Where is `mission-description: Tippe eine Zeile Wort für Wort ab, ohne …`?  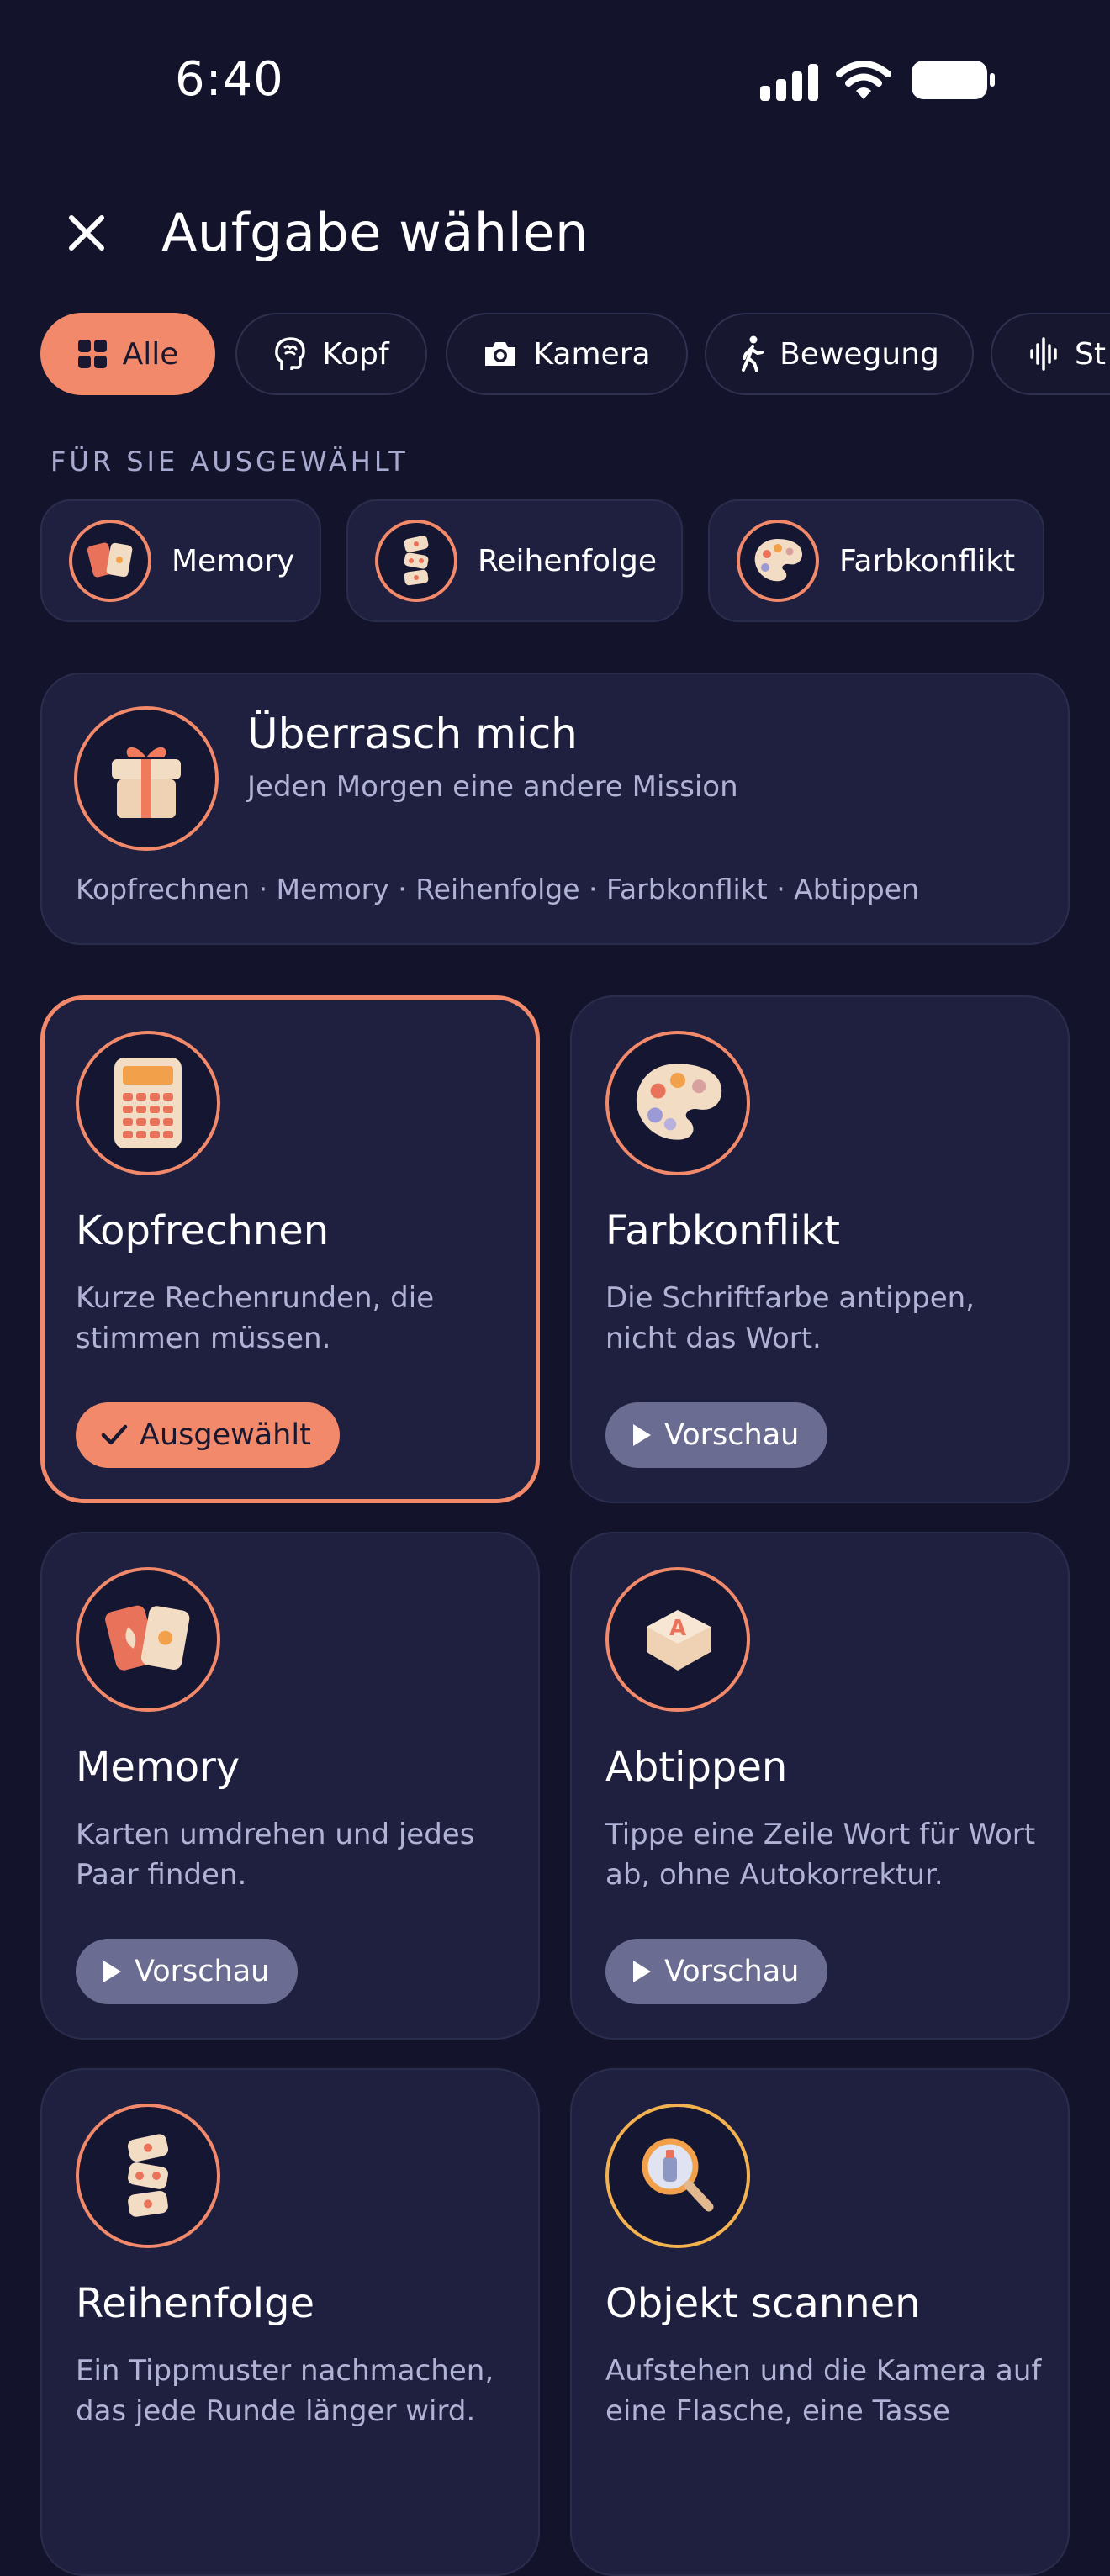 mission-description: Tippe eine Zeile Wort für Wort ab, ohne … is located at coordinates (821, 1855).